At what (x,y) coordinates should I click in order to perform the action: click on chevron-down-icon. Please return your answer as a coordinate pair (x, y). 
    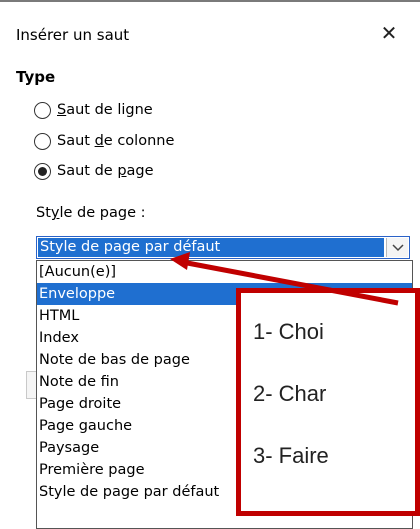
    Looking at the image, I should click on (397, 247).